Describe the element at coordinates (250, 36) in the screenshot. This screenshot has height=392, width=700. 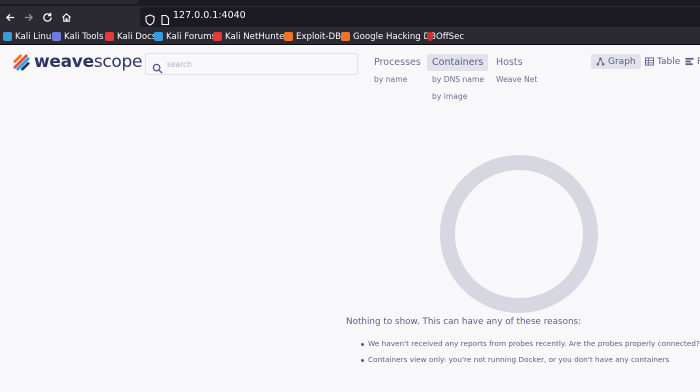
I see `bookmark-kali-nethunter: Kali NetHunter` at that location.